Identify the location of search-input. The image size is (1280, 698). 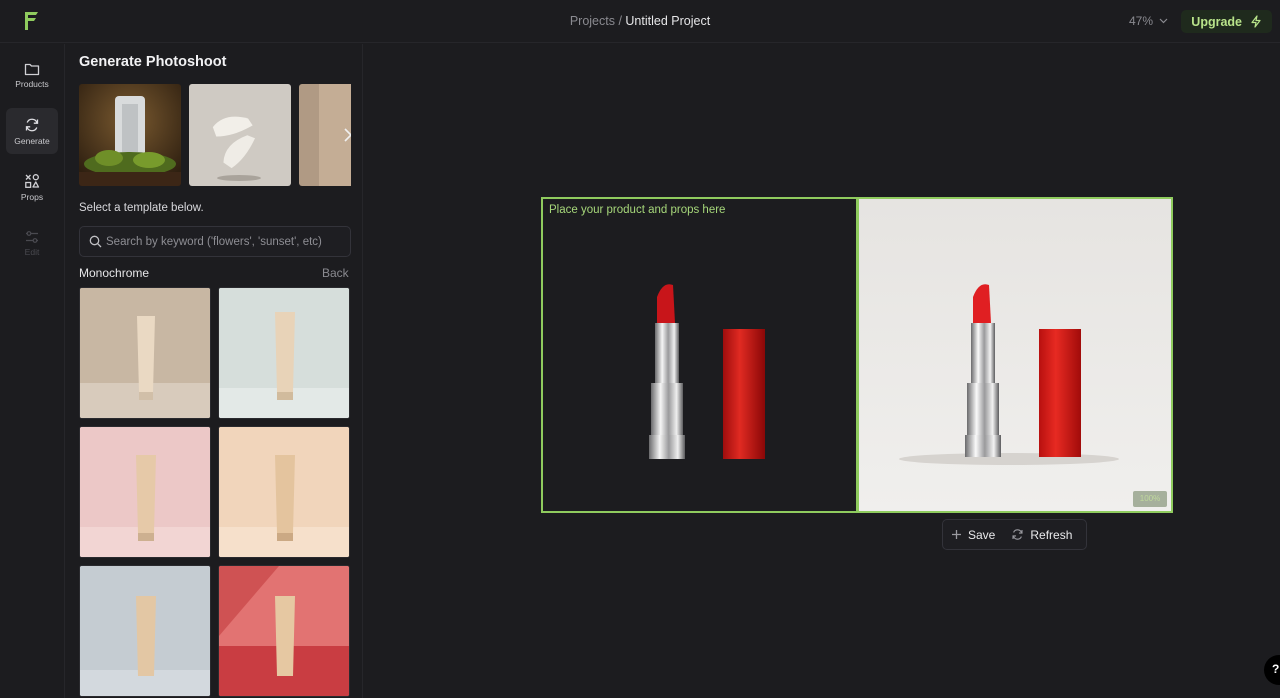
(226, 241).